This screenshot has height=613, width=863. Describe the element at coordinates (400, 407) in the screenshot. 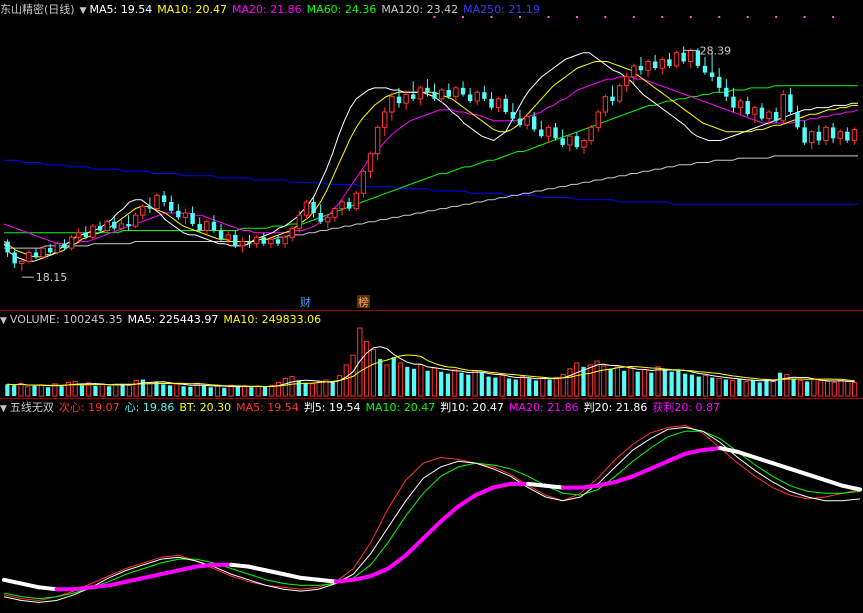

I see `indicator-ma10: MA10: 20.47` at that location.